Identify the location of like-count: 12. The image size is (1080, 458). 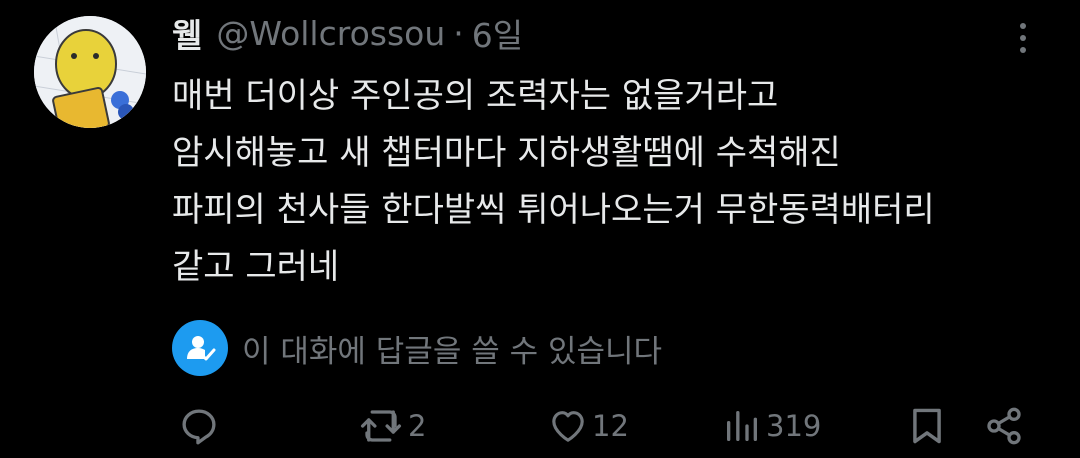
(610, 426).